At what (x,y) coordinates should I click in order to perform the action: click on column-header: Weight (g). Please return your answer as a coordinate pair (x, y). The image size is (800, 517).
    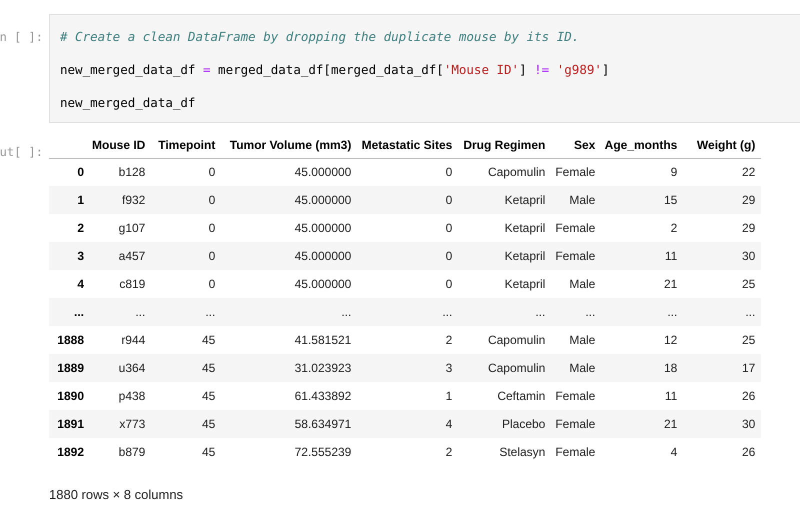
    Looking at the image, I should click on (722, 145).